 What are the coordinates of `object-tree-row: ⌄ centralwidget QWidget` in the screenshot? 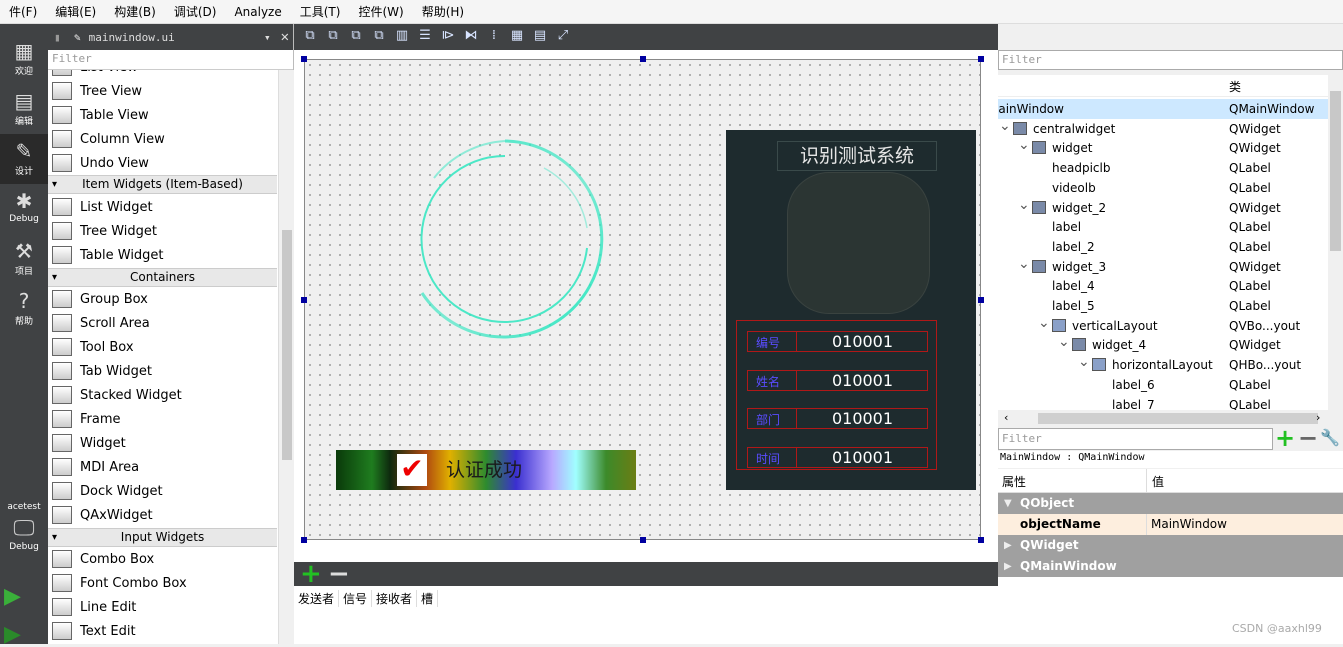 It's located at (1163, 127).